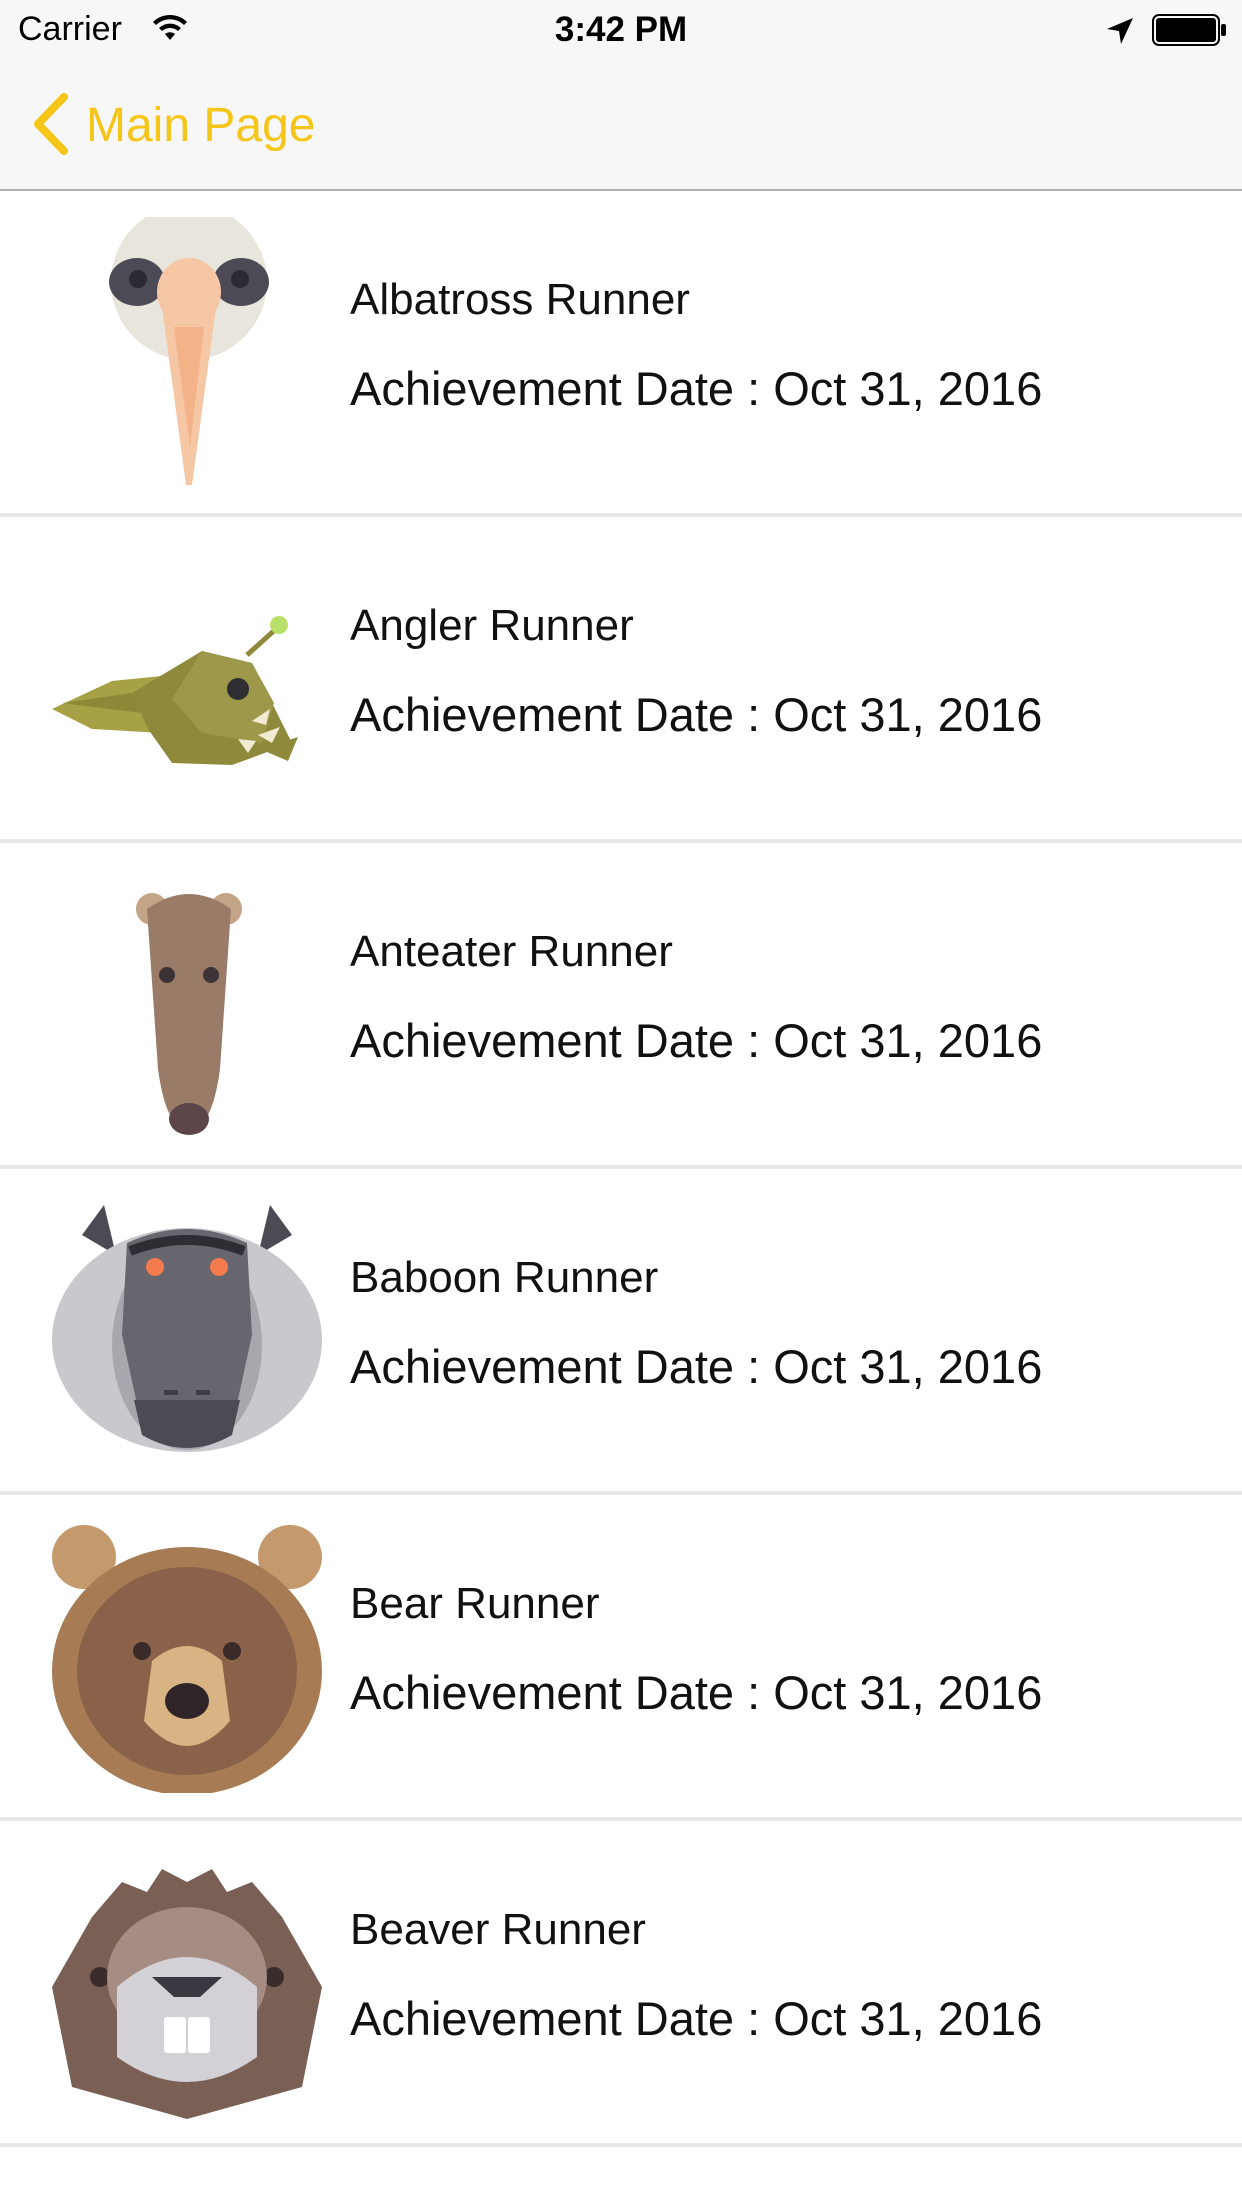 This screenshot has width=1242, height=2208. What do you see at coordinates (511, 951) in the screenshot?
I see `achievement-title: Anteater Runner` at bounding box center [511, 951].